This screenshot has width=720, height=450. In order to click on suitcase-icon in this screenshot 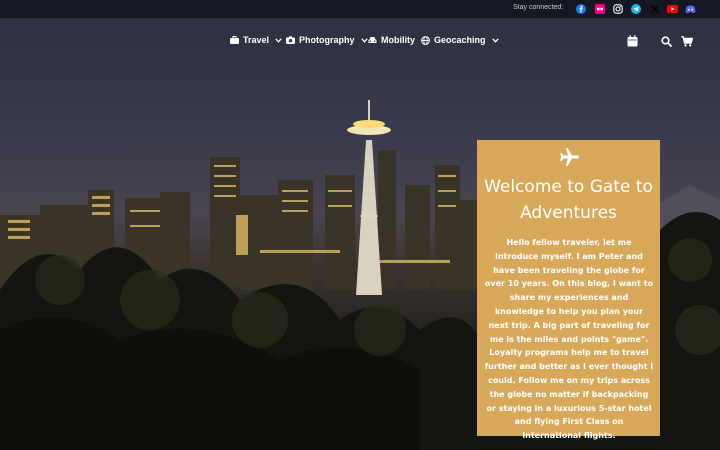, I will do `click(234, 40)`.